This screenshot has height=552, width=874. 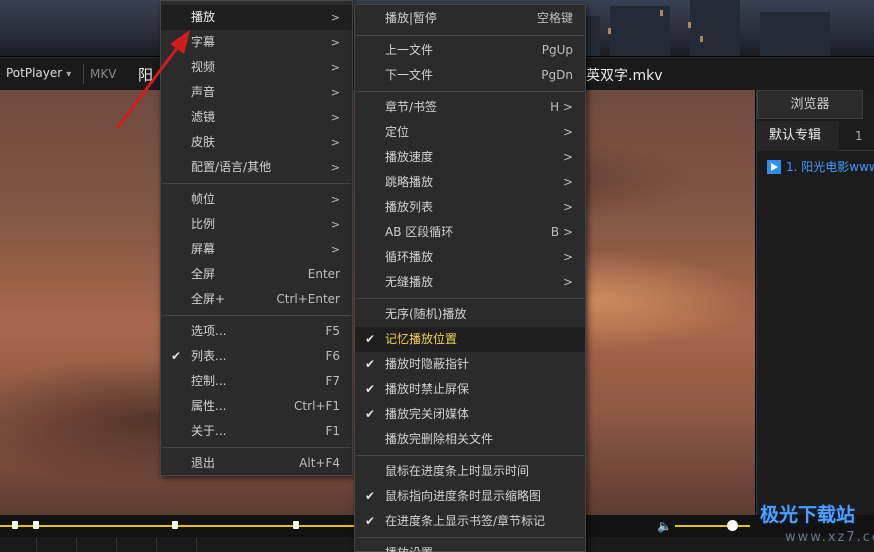 What do you see at coordinates (557, 50) in the screenshot?
I see `shortcut-label: PgUp` at bounding box center [557, 50].